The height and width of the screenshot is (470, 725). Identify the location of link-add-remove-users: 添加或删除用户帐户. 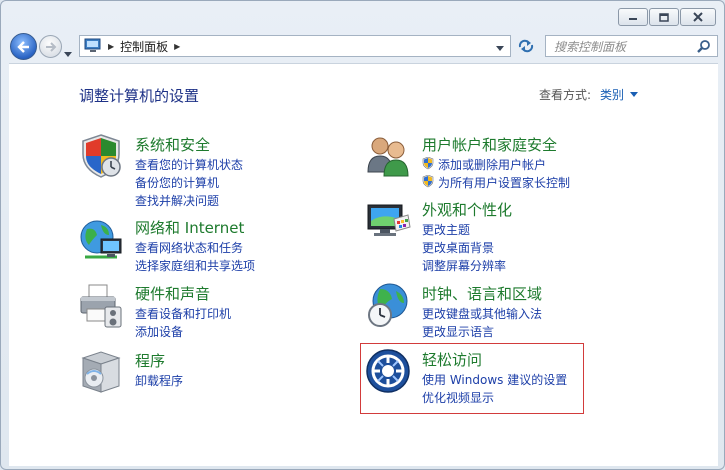
(484, 164).